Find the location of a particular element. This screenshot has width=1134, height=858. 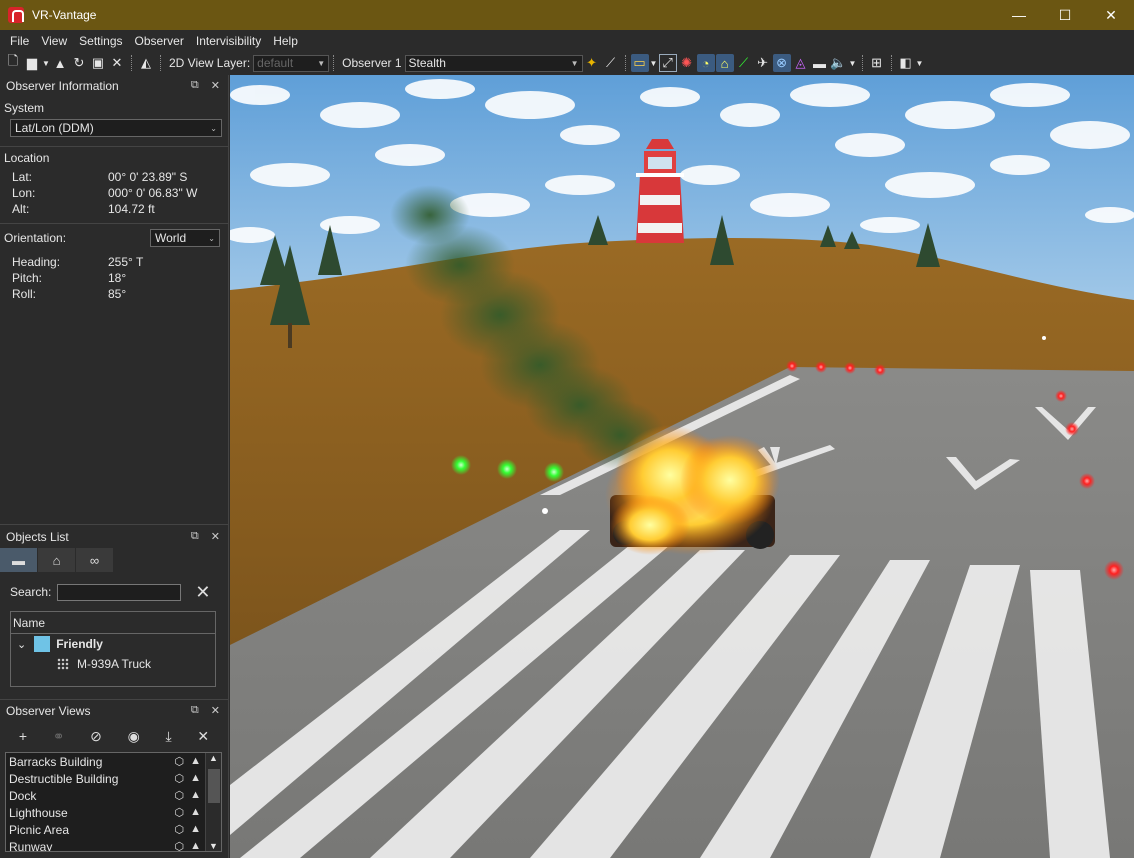

add-view-icon: + is located at coordinates (23, 736).